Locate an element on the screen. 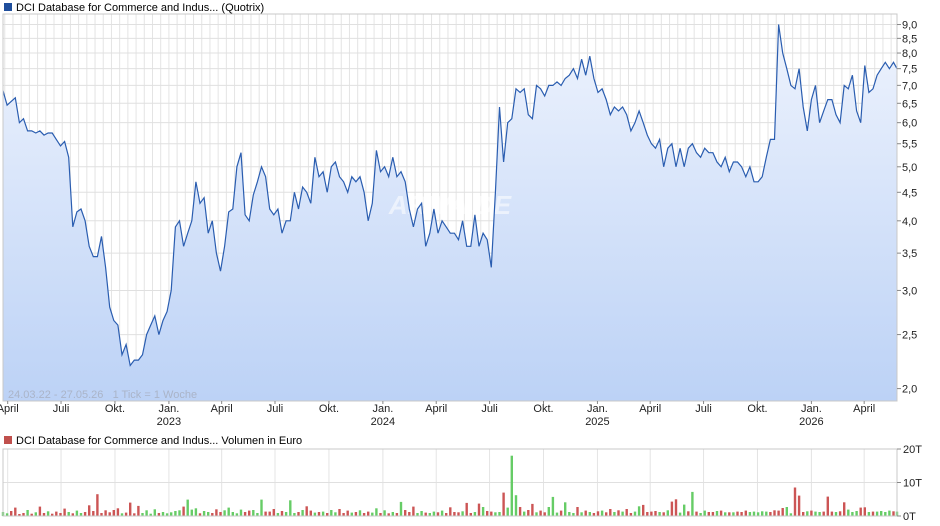  y-tick-label: 4,0 is located at coordinates (909, 222).